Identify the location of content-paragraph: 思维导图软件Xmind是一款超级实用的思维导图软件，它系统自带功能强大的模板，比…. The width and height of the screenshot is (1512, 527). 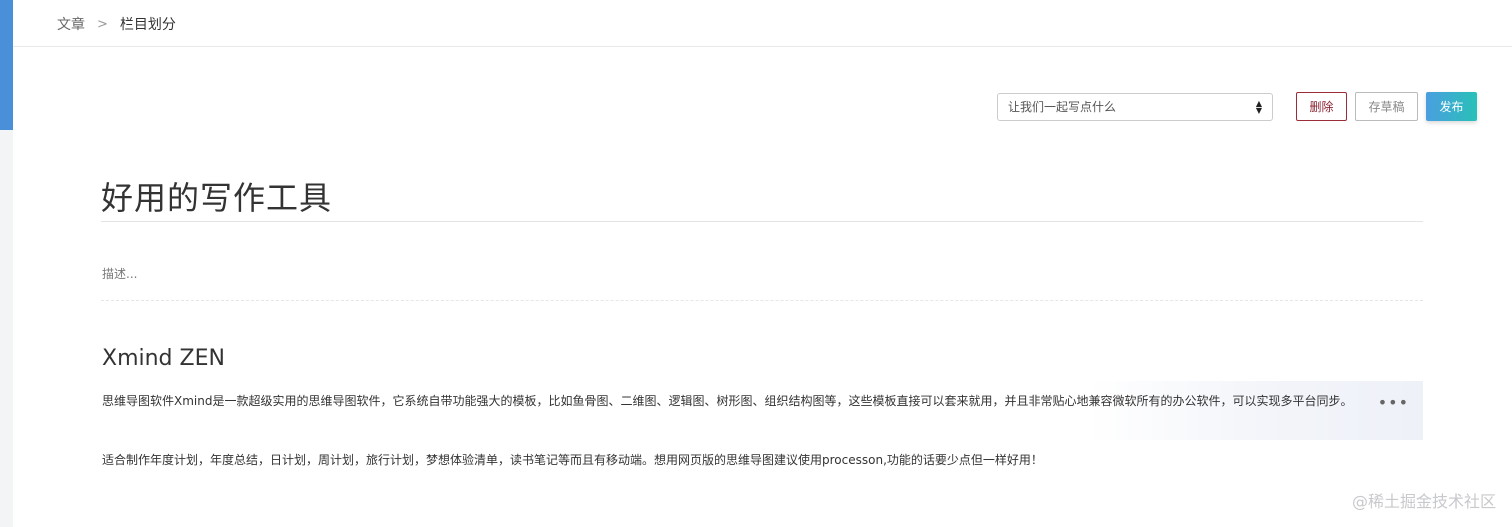
(737, 401).